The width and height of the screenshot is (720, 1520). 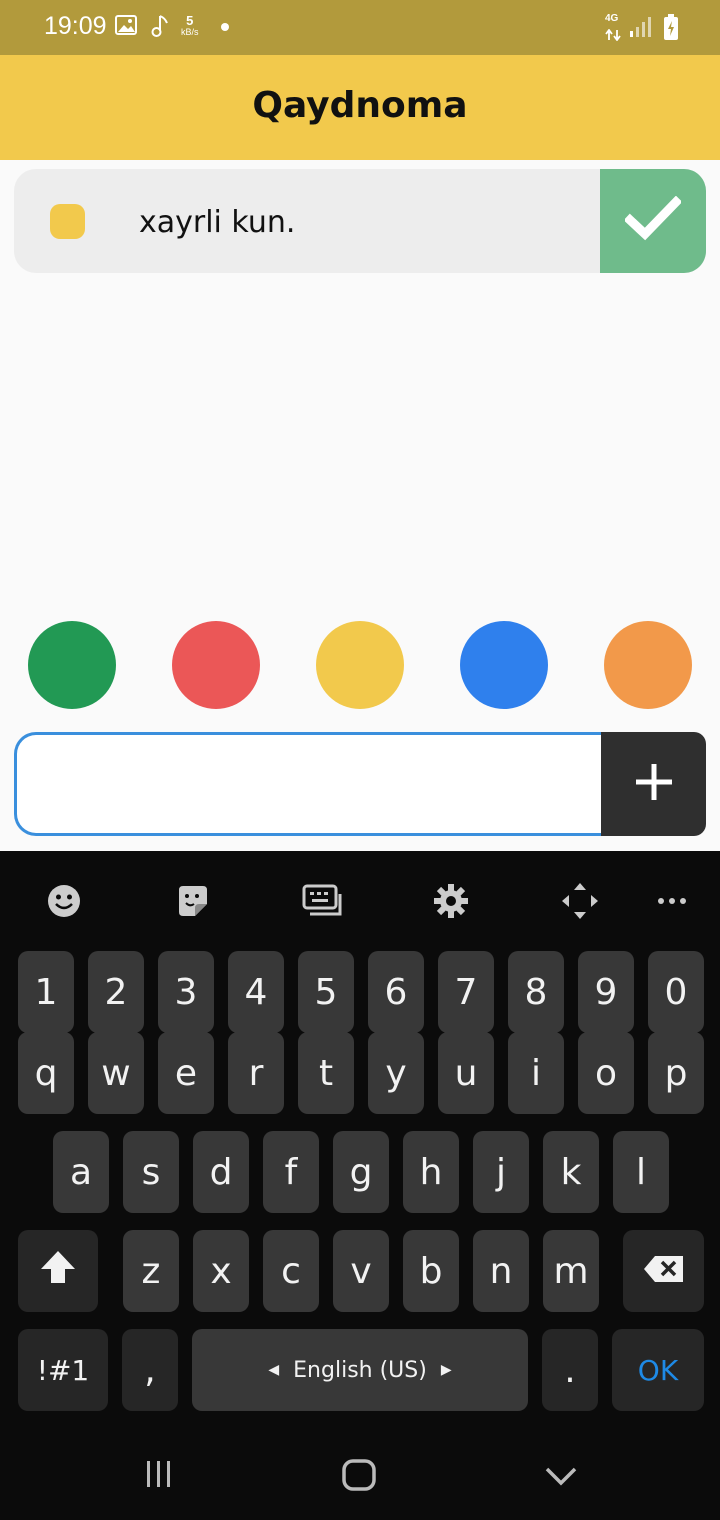 What do you see at coordinates (580, 901) in the screenshot?
I see `move-icon` at bounding box center [580, 901].